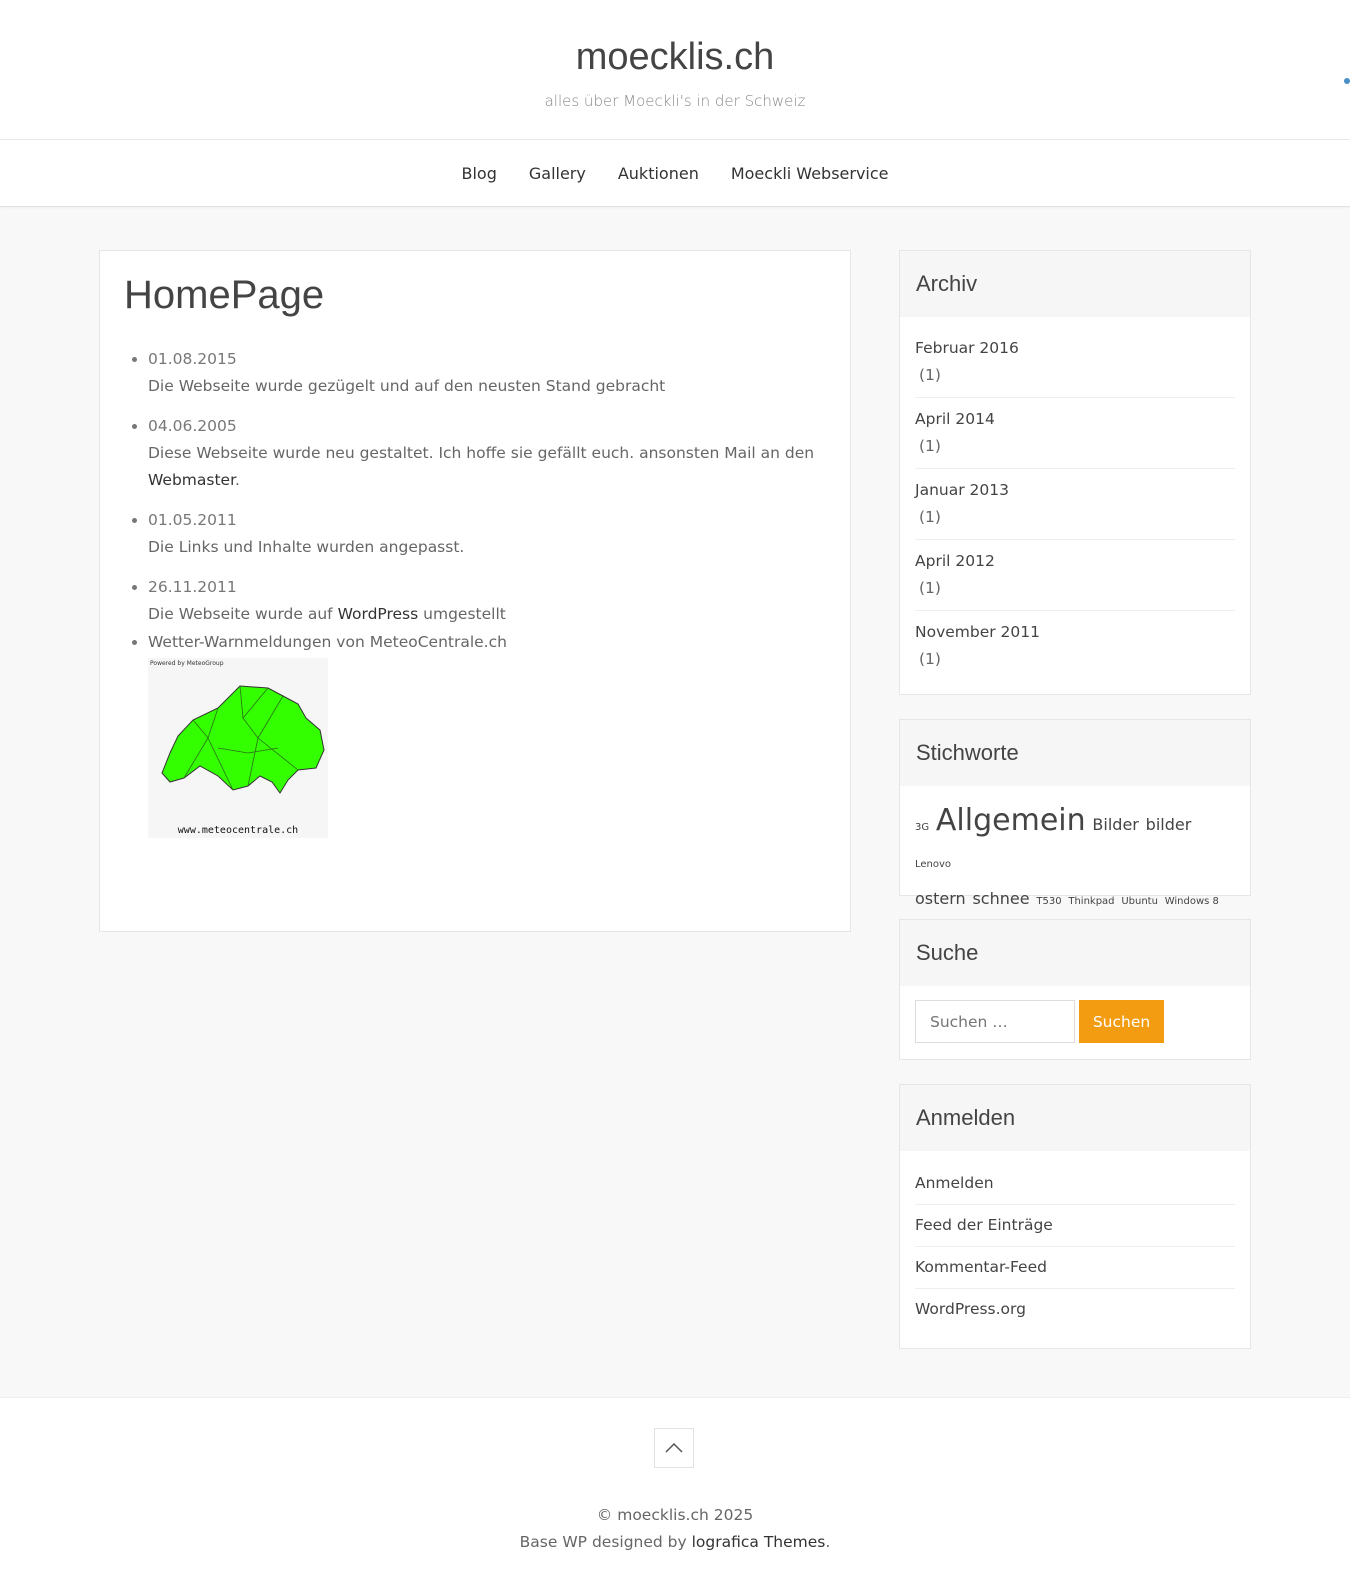 Image resolution: width=1350 pixels, height=1588 pixels. Describe the element at coordinates (1347, 81) in the screenshot. I see `corner-dot-icon` at that location.